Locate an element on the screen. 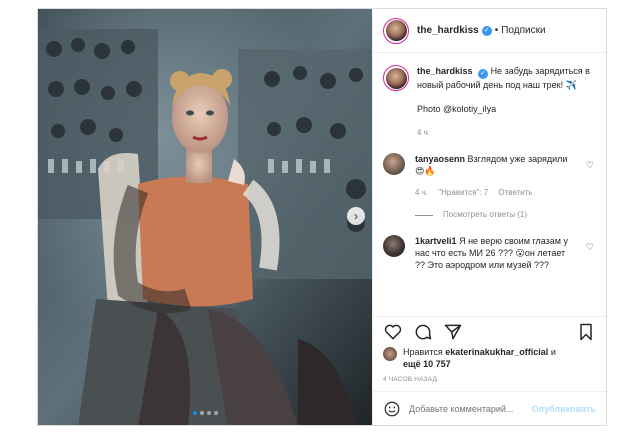 The width and height of the screenshot is (620, 446). comment-username: 1kartveli1 is located at coordinates (436, 241).